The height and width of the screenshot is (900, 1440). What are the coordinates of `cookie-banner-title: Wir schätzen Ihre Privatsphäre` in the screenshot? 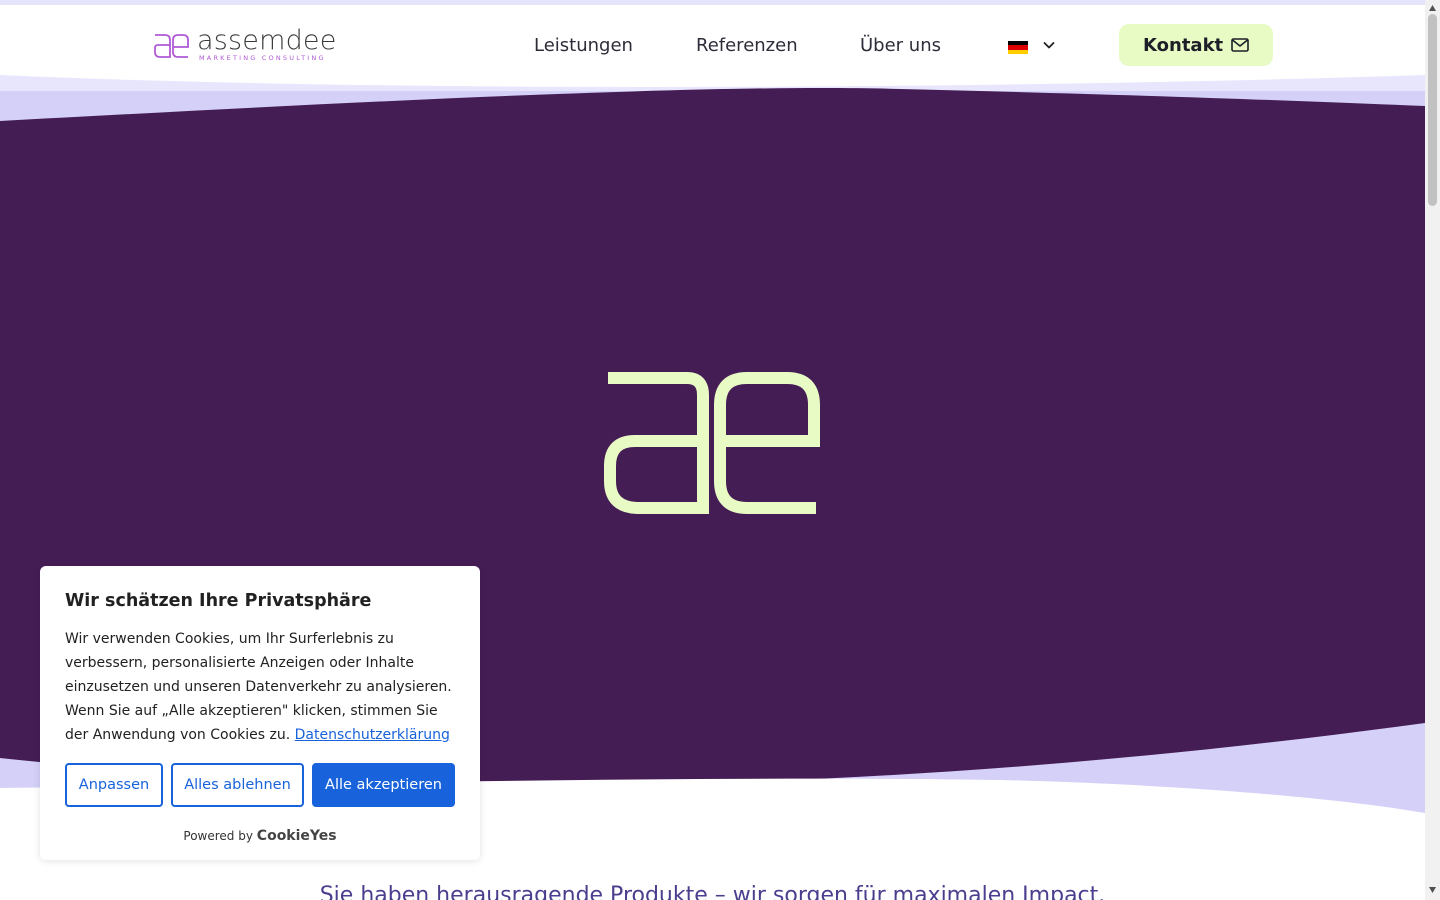 It's located at (218, 601).